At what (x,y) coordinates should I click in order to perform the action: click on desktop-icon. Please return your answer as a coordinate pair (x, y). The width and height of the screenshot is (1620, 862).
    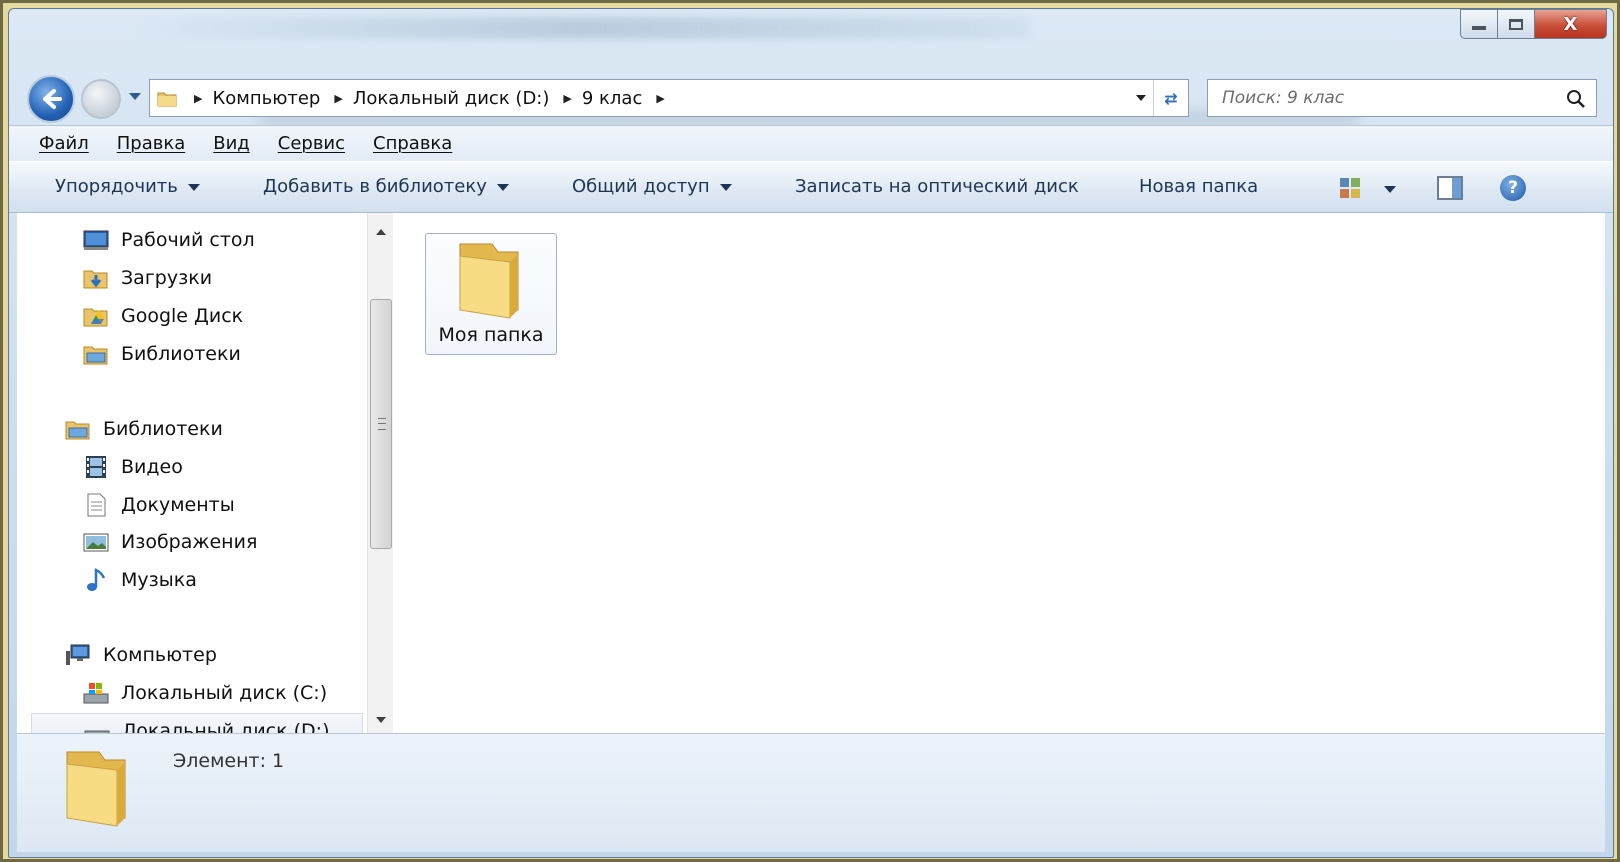
    Looking at the image, I should click on (96, 240).